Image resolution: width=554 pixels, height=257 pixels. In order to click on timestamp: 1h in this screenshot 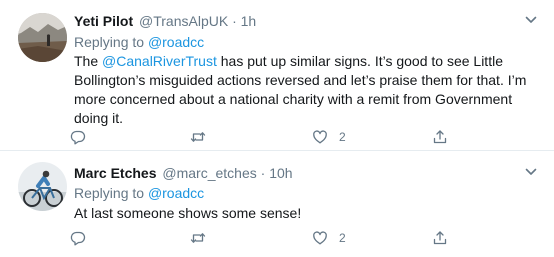, I will do `click(249, 21)`.